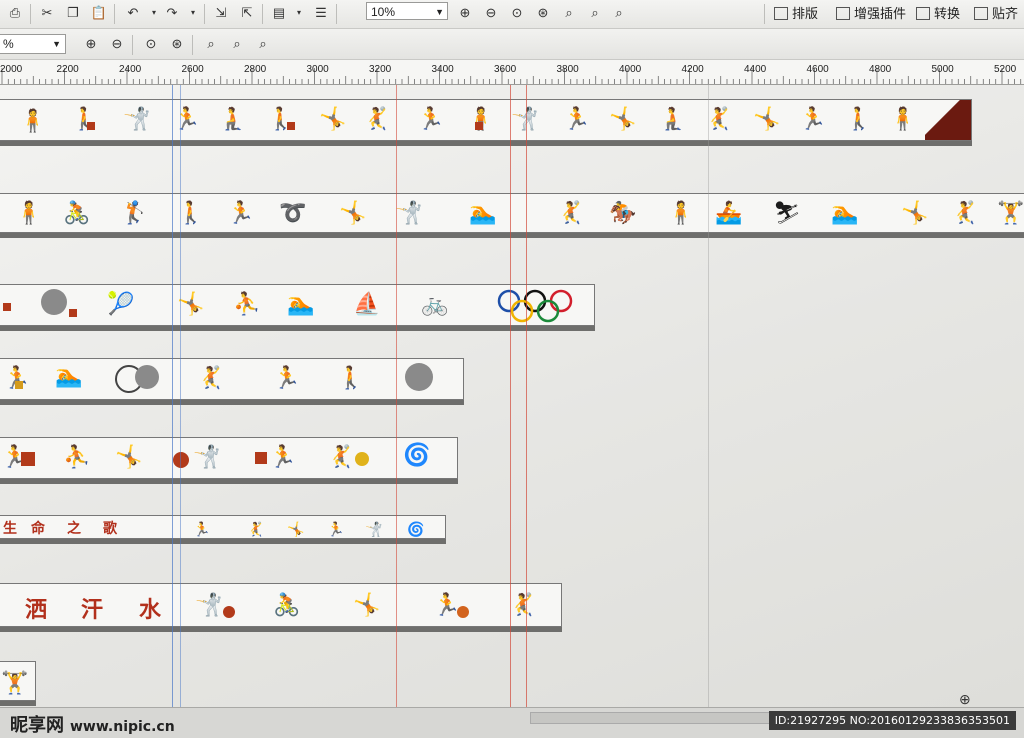  Describe the element at coordinates (121, 303) in the screenshot. I see `tennis-icon: 🎾` at that location.